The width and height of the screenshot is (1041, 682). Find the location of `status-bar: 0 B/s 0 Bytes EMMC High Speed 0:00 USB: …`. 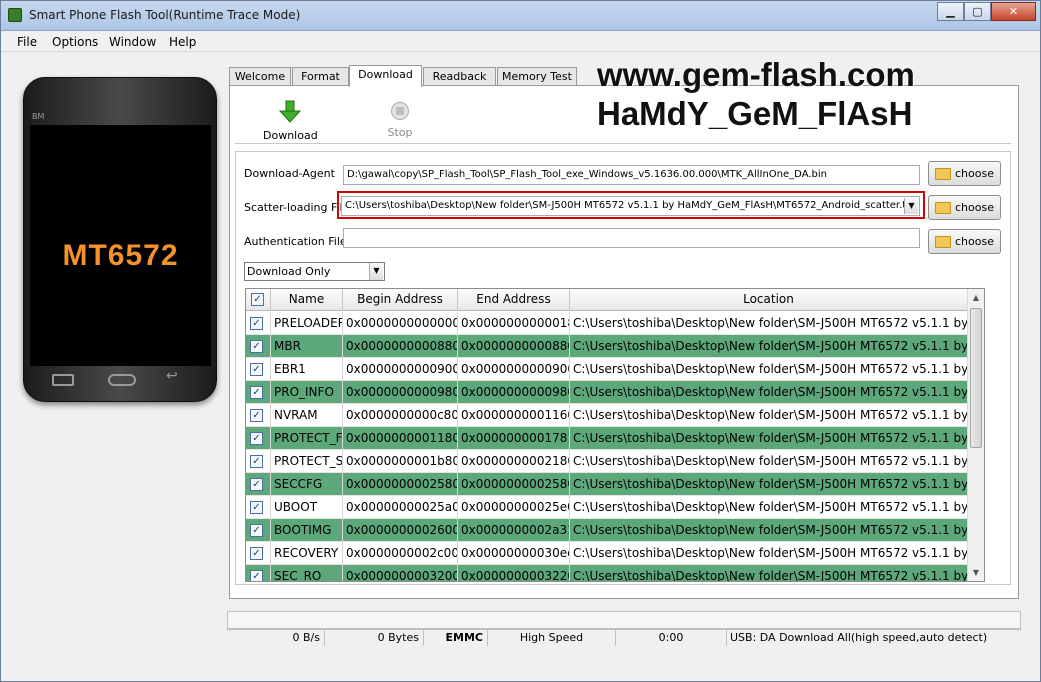

status-bar: 0 B/s 0 Bytes EMMC High Speed 0:00 USB: … is located at coordinates (624, 637).